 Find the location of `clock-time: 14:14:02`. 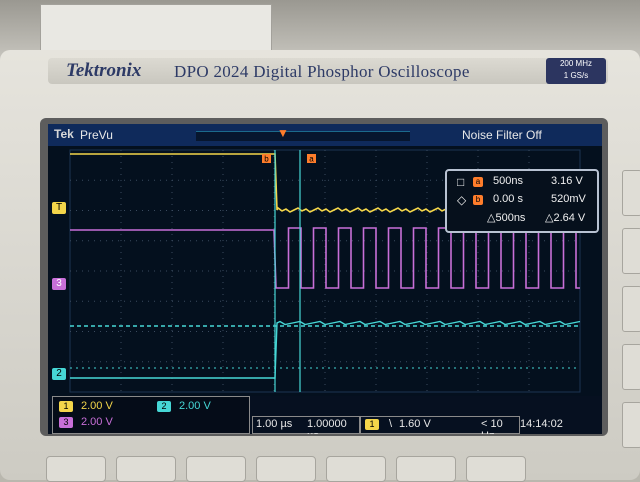

clock-time: 14:14:02 is located at coordinates (541, 424).